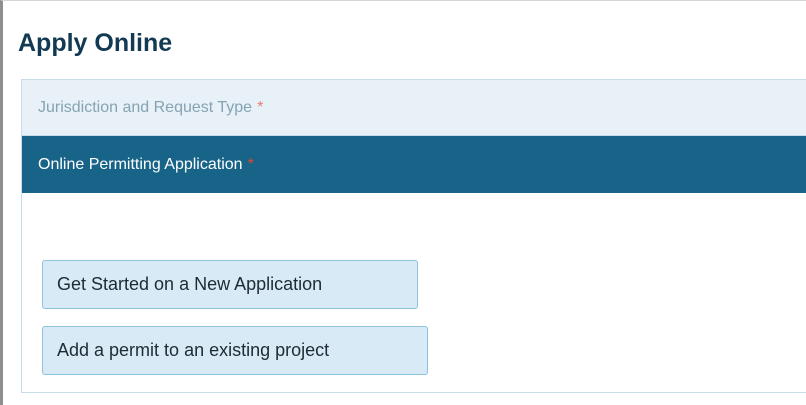  I want to click on page-title: Apply Online, so click(95, 43).